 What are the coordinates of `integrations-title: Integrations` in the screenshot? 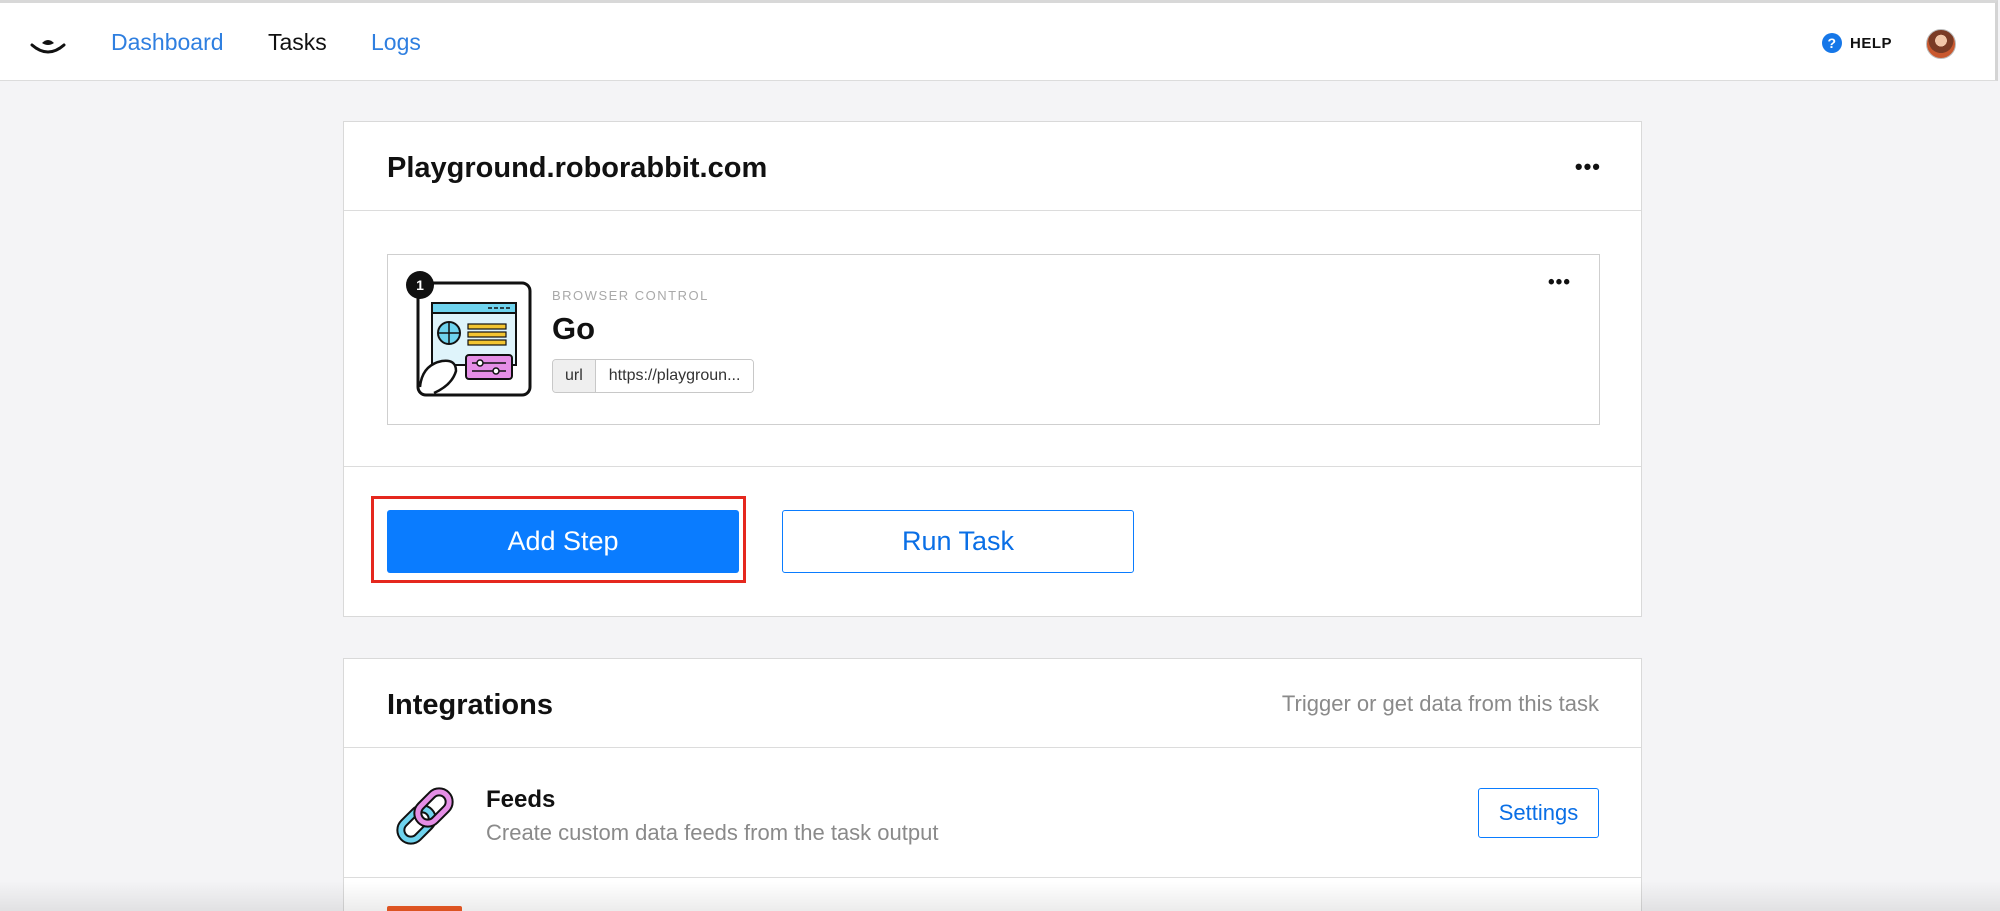 It's located at (470, 705).